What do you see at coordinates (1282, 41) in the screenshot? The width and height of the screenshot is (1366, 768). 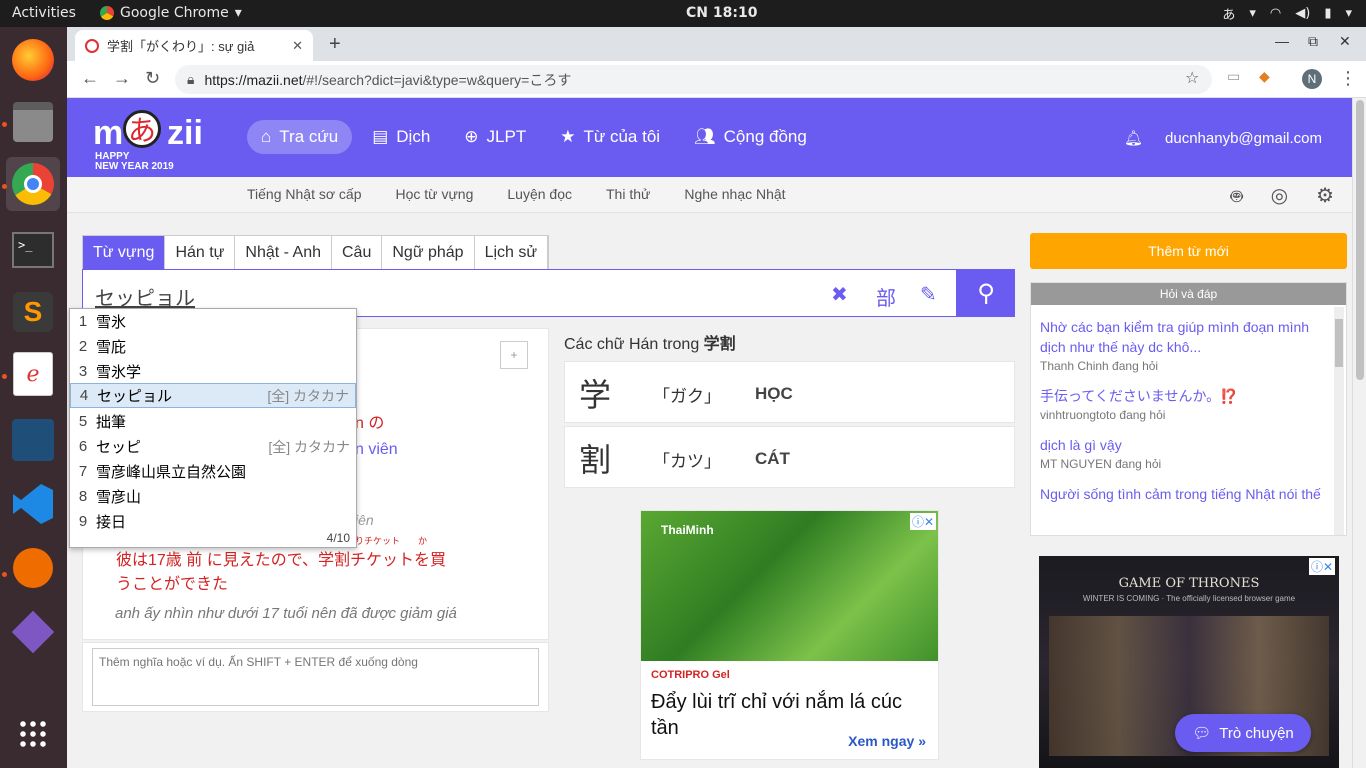 I see `minimize-button: —` at bounding box center [1282, 41].